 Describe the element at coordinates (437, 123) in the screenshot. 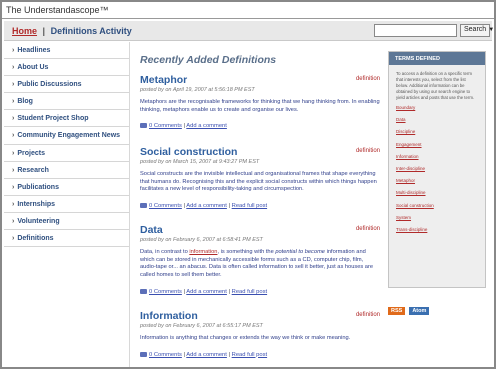

I see `term-link: Data` at that location.